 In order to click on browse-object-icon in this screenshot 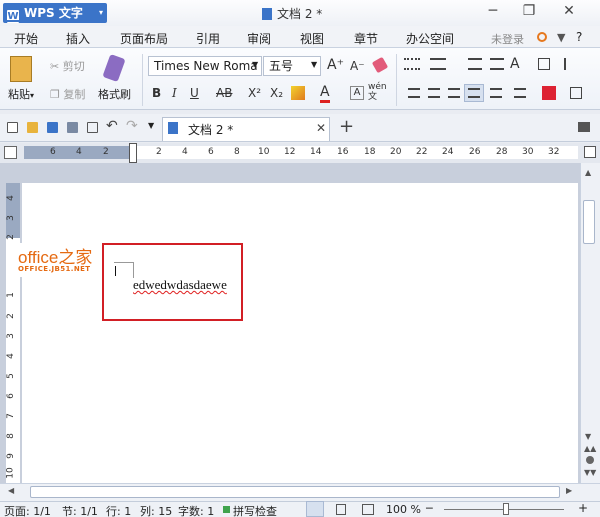, I will do `click(590, 460)`.